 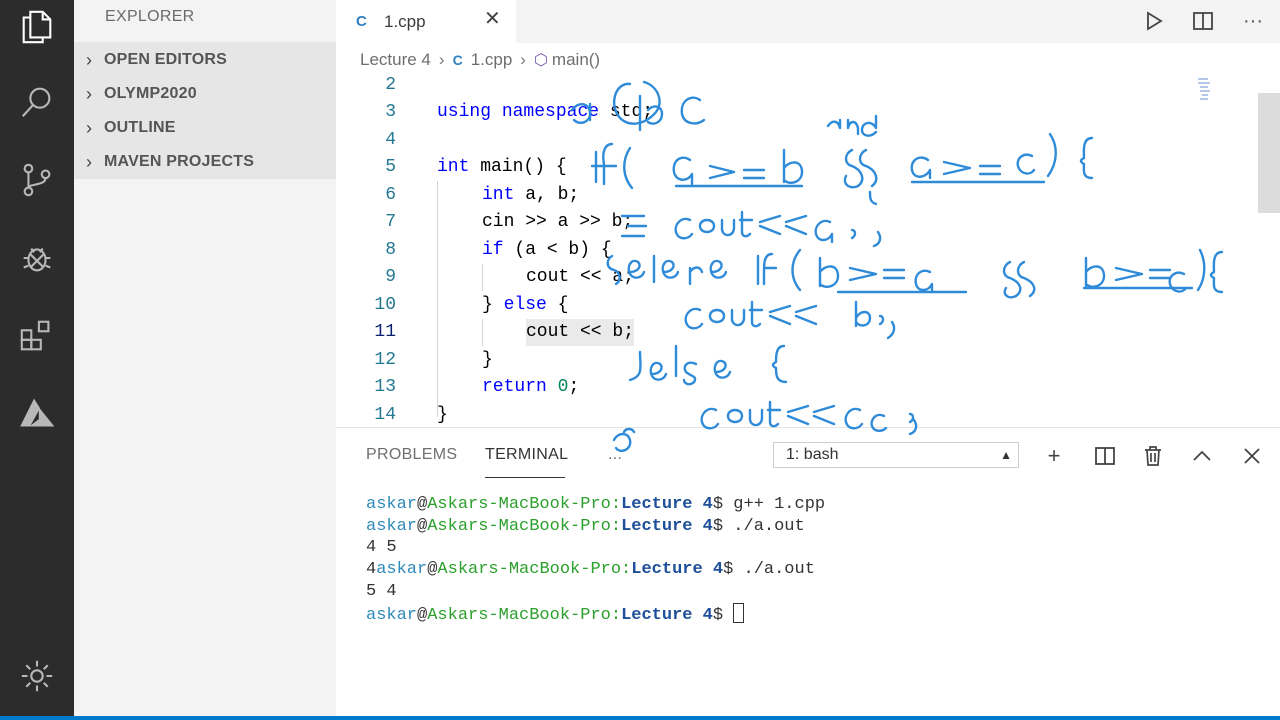 What do you see at coordinates (1253, 21) in the screenshot?
I see `more-icon: ···` at bounding box center [1253, 21].